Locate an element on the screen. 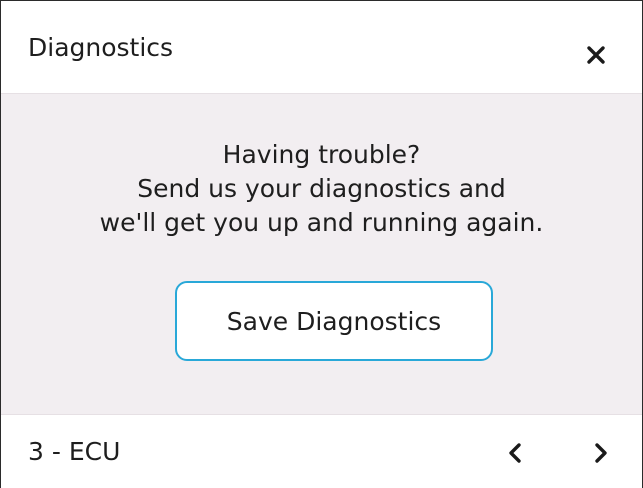 The height and width of the screenshot is (488, 643). close-button is located at coordinates (596, 55).